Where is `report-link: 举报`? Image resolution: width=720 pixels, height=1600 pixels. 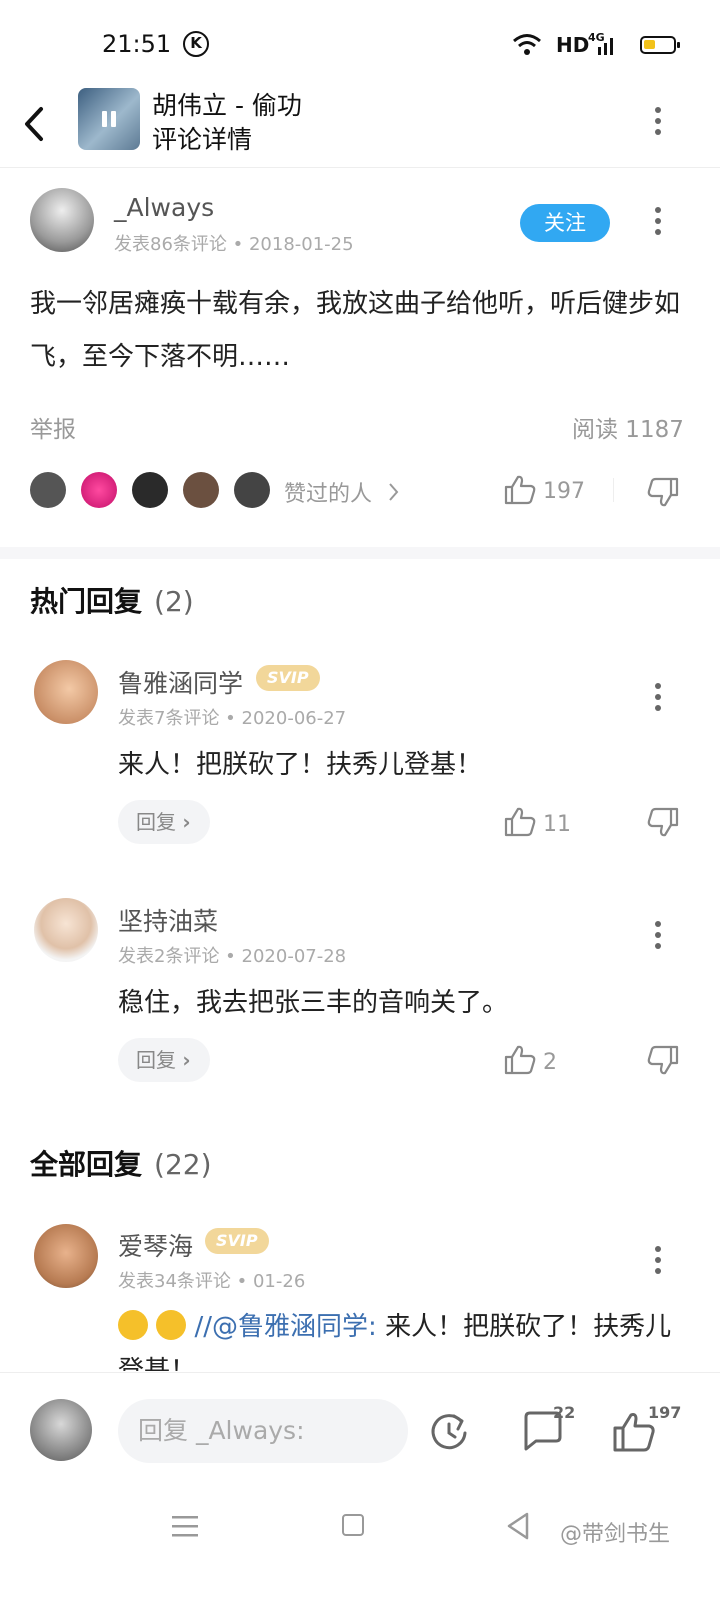 report-link: 举报 is located at coordinates (53, 427).